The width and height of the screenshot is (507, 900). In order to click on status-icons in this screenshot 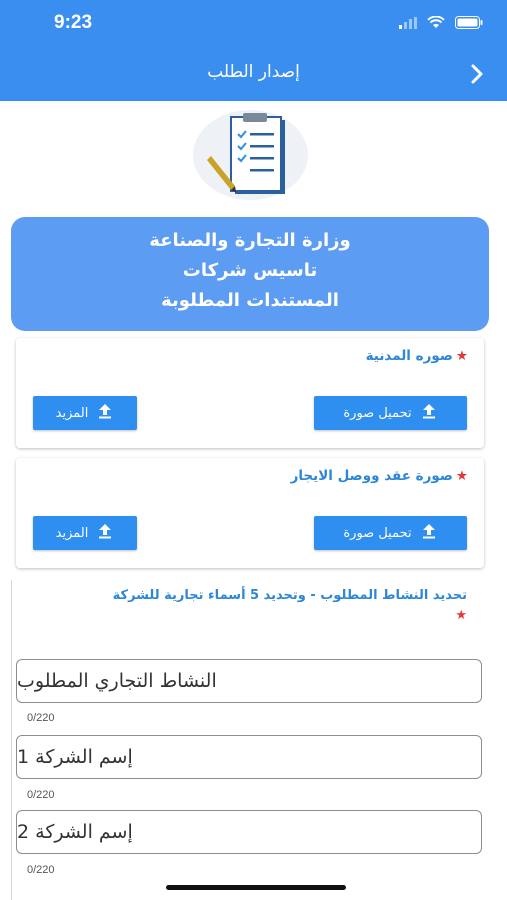, I will do `click(441, 23)`.